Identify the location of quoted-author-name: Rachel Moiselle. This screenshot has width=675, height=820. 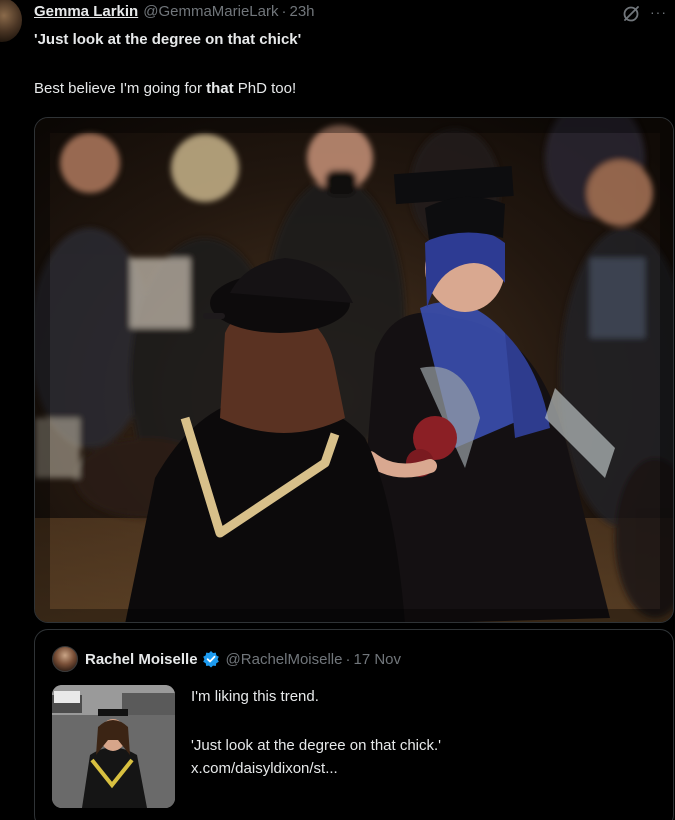
(141, 659).